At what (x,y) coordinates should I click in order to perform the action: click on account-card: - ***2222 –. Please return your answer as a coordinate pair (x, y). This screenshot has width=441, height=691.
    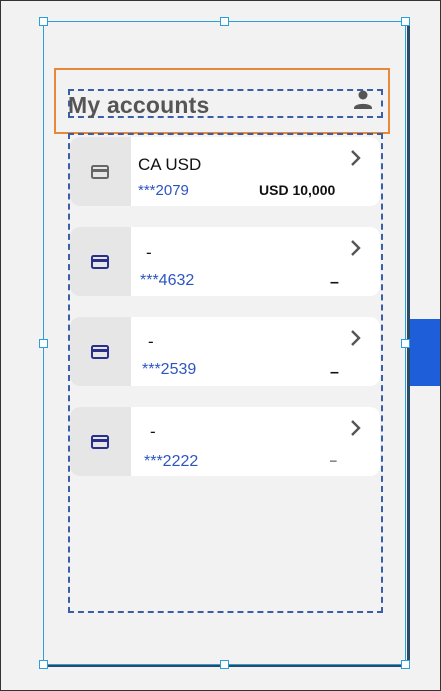
    Looking at the image, I should click on (225, 441).